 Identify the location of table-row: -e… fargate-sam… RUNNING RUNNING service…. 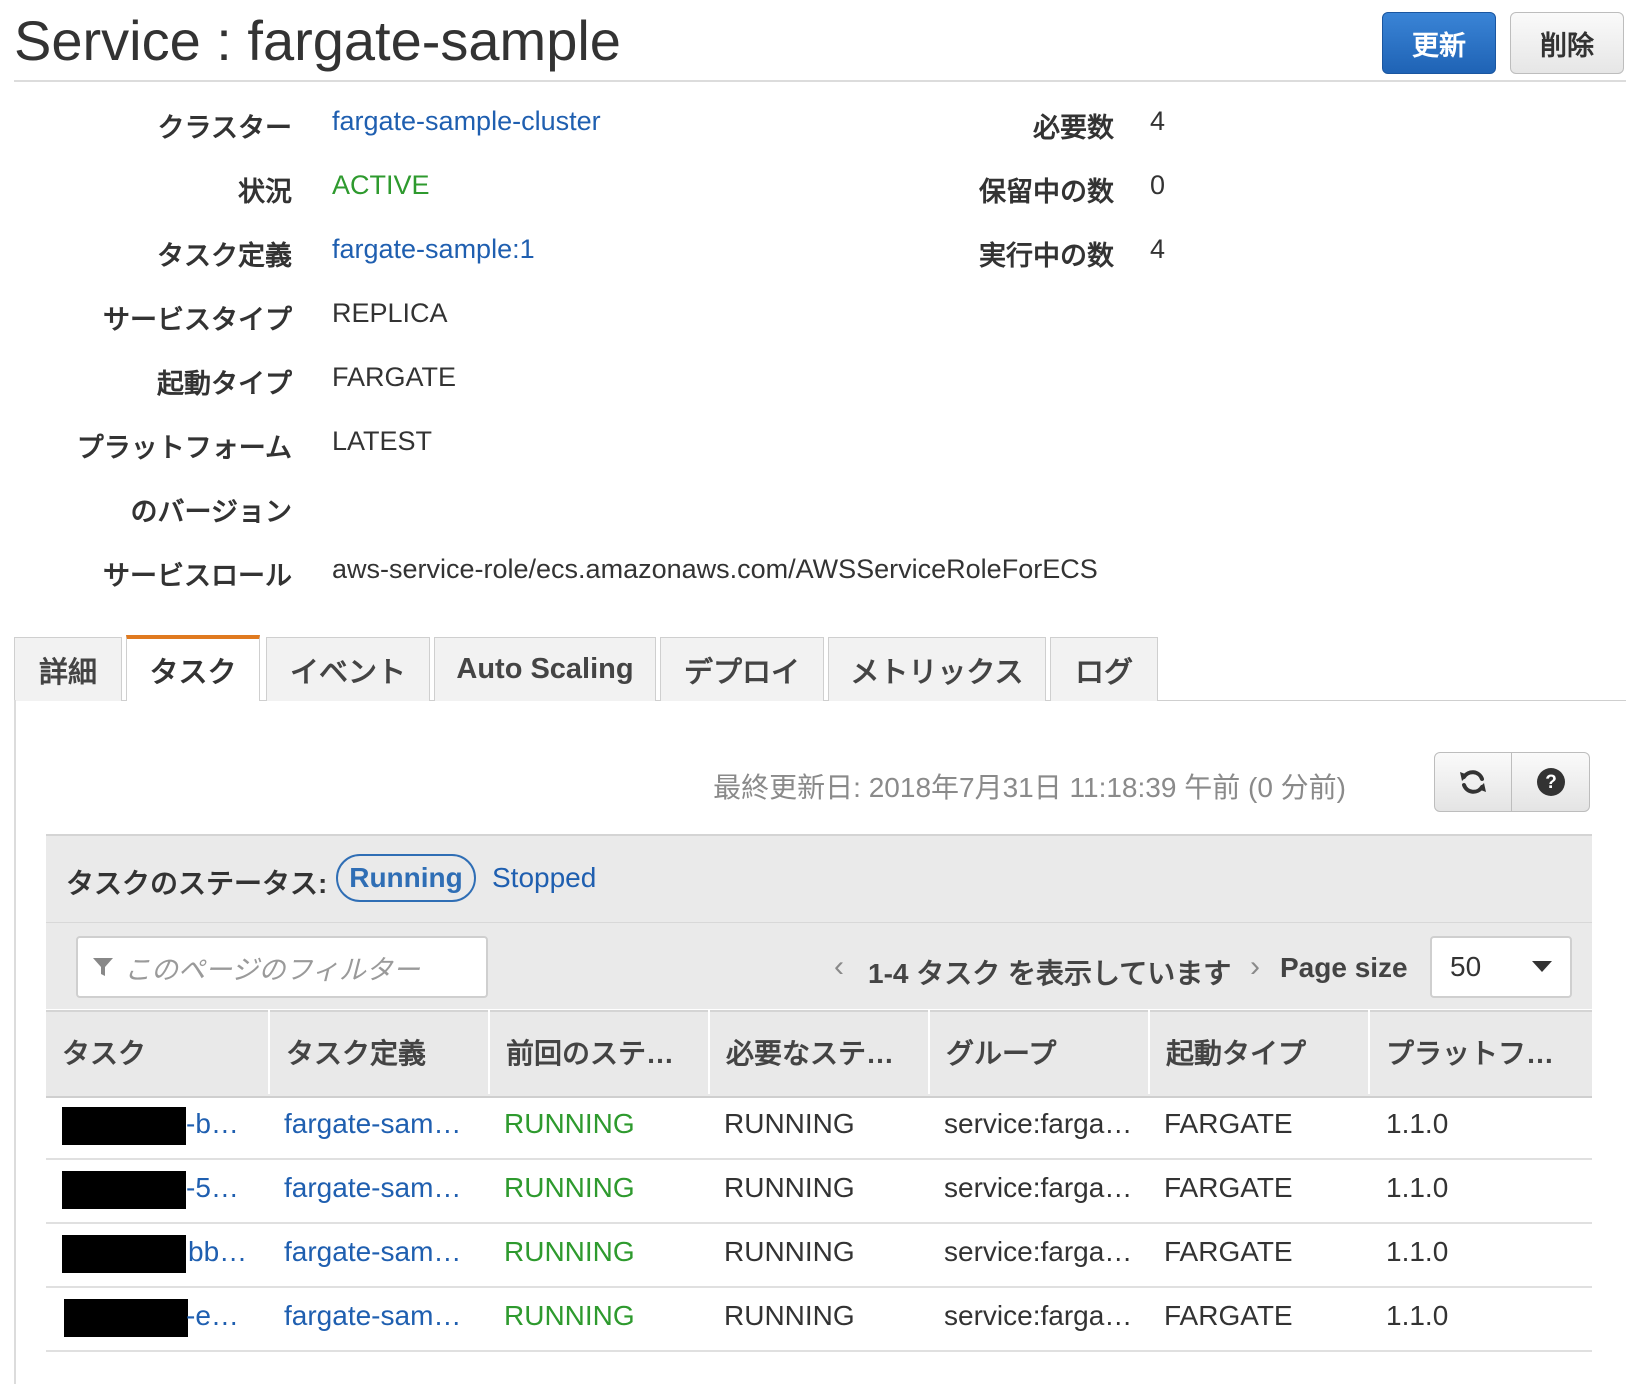
(819, 1319).